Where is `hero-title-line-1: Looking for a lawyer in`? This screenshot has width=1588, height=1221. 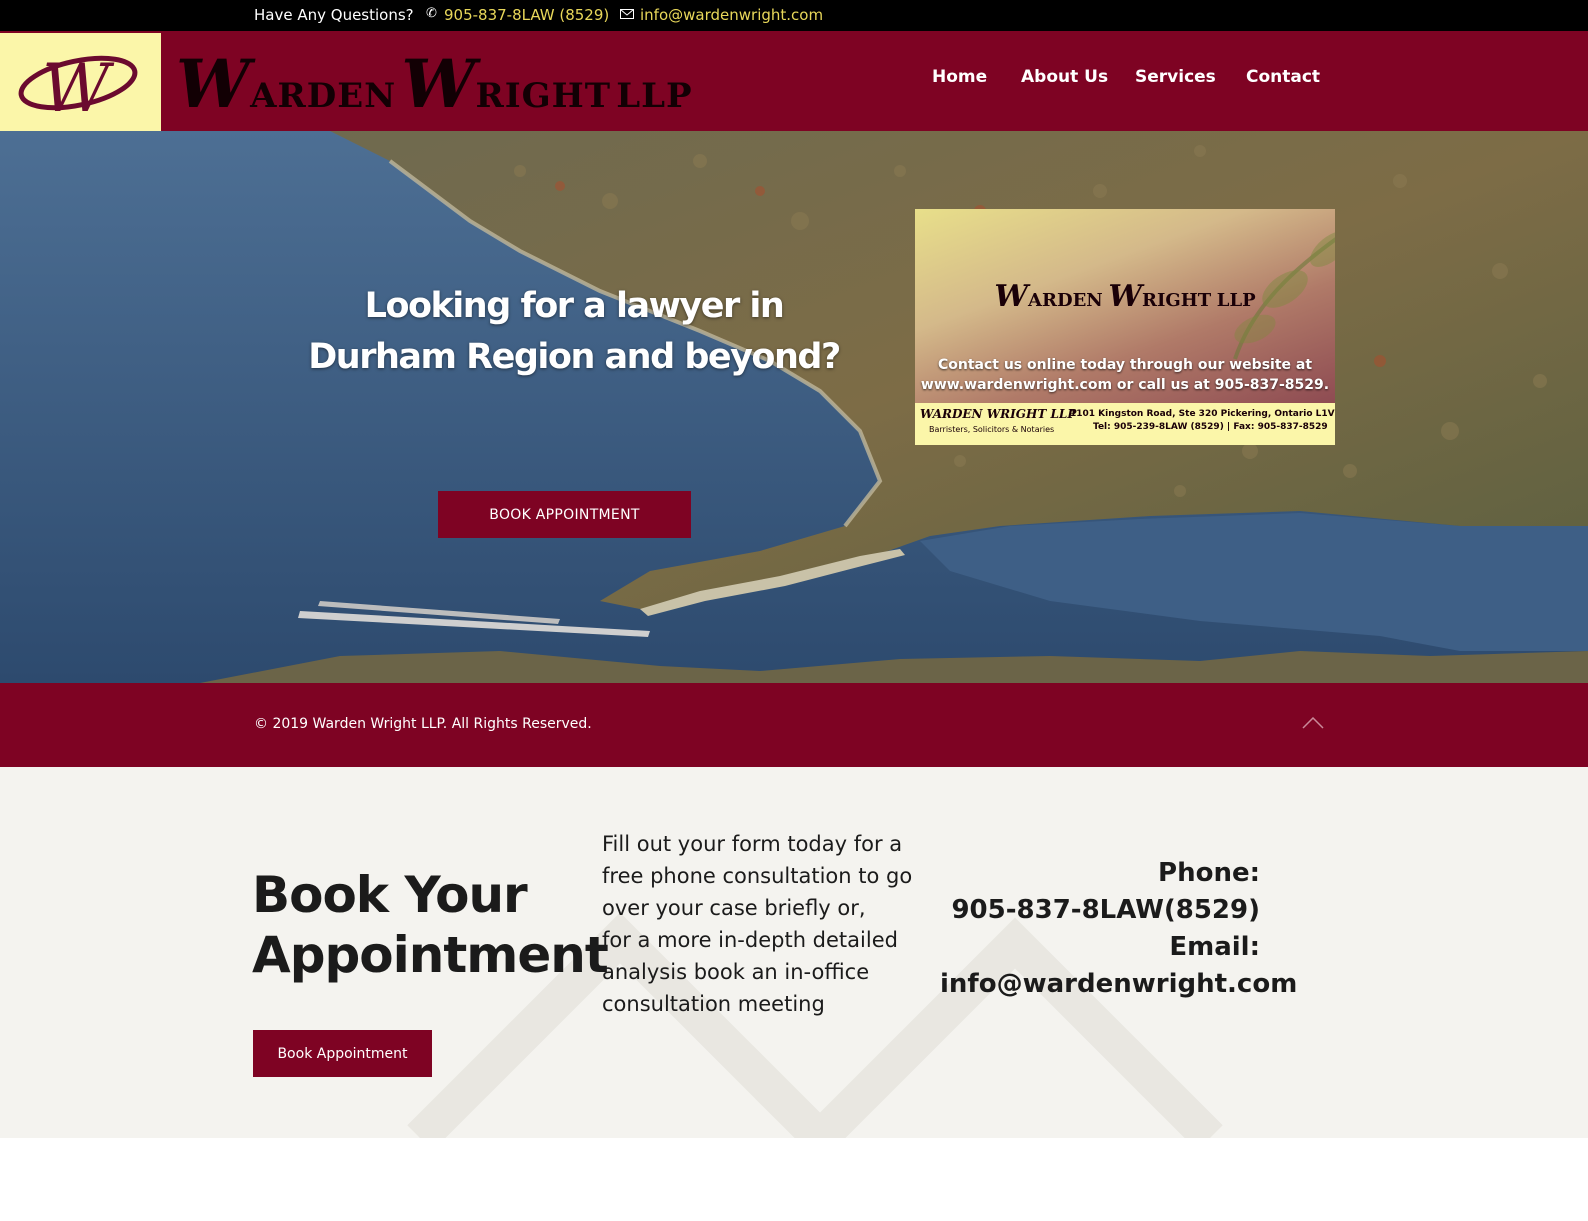 hero-title-line-1: Looking for a lawyer in is located at coordinates (574, 306).